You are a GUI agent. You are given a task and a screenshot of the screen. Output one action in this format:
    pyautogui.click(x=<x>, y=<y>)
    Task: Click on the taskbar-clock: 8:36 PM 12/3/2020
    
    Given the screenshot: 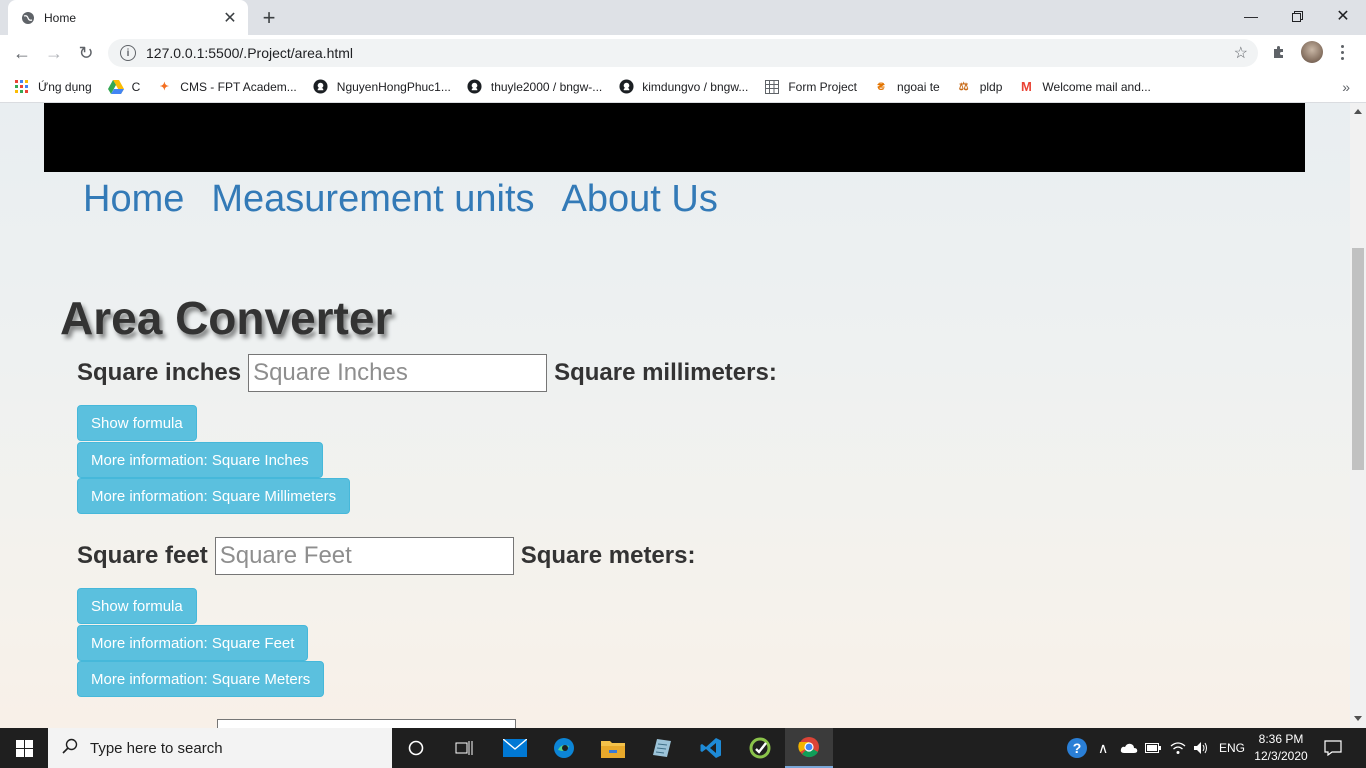 What is the action you would take?
    pyautogui.click(x=1281, y=748)
    